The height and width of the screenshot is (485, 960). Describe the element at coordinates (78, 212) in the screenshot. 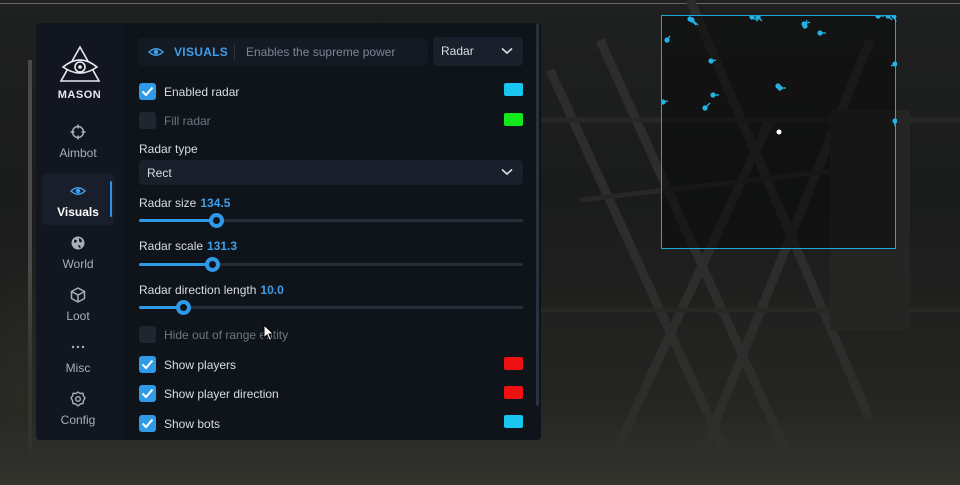

I see `sidebar-item-label: Visuals` at that location.